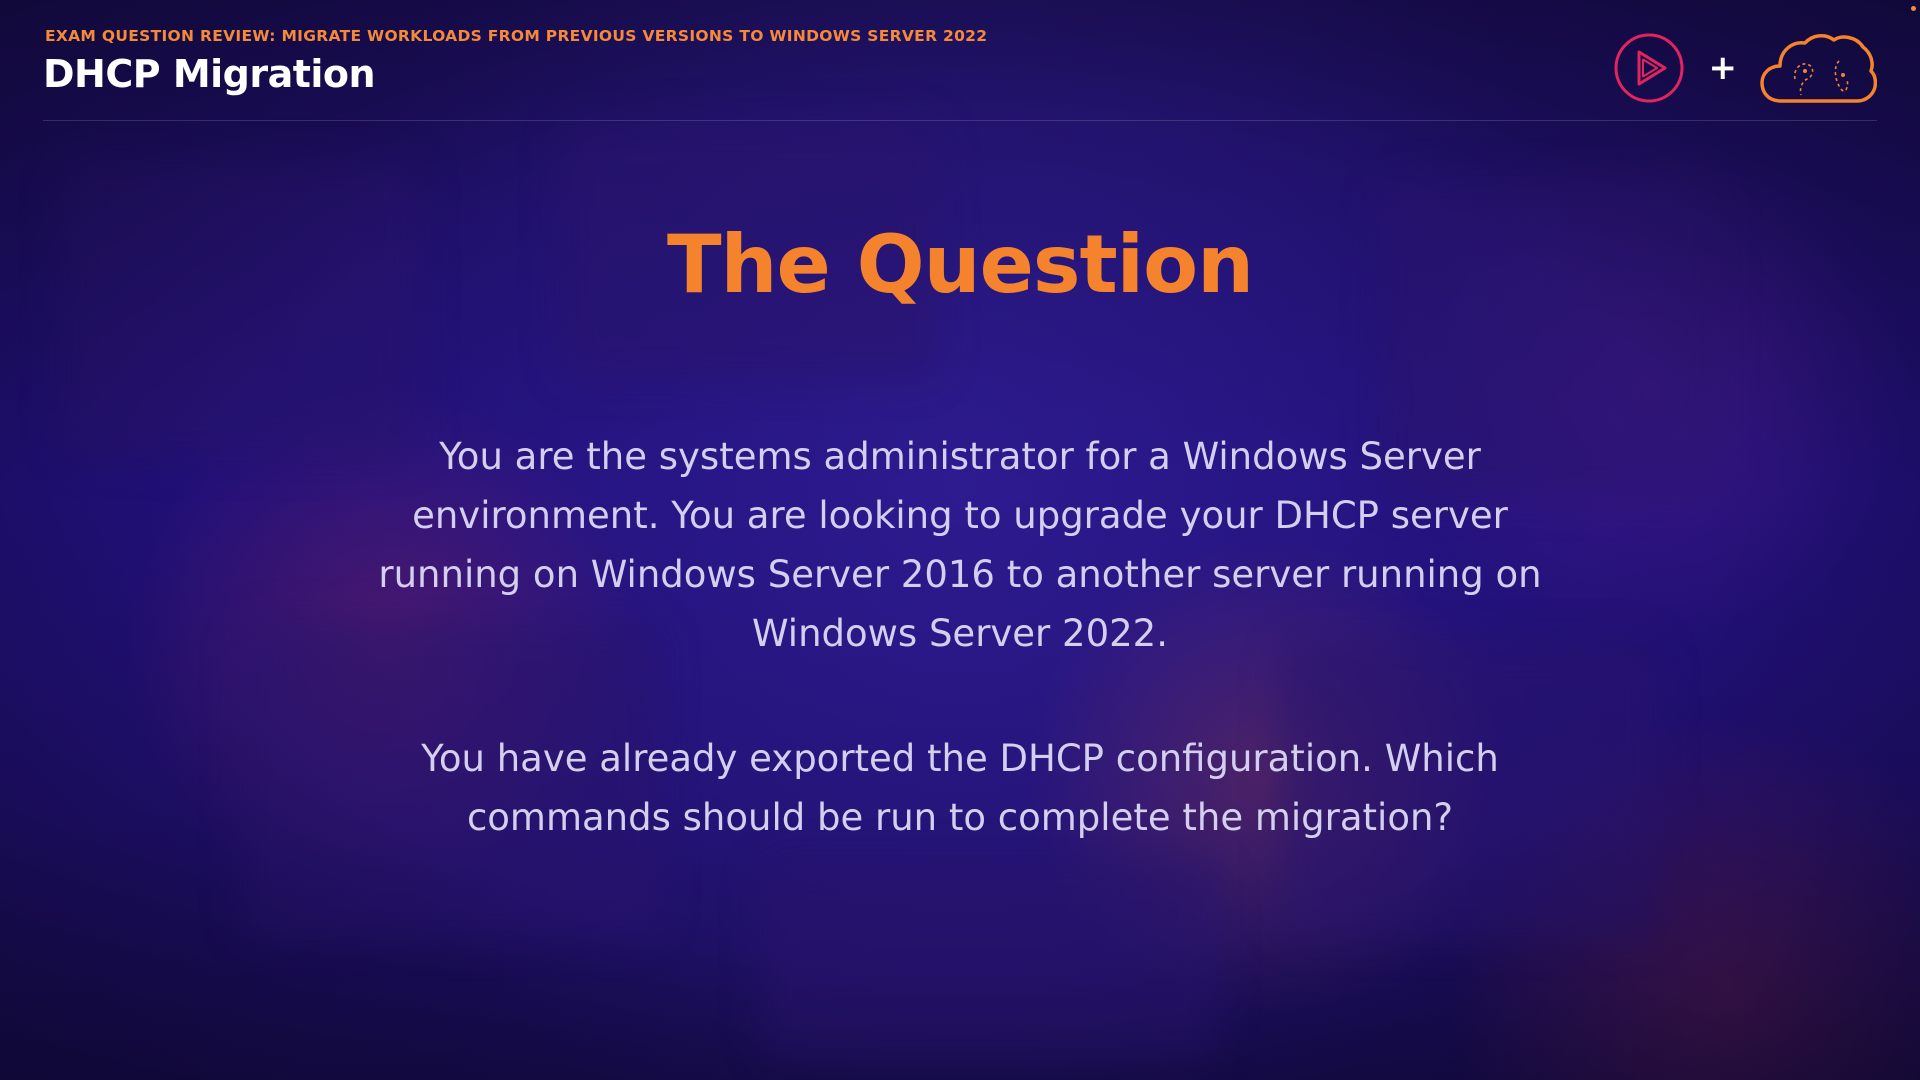  I want to click on slide-heading: The Question, so click(960, 264).